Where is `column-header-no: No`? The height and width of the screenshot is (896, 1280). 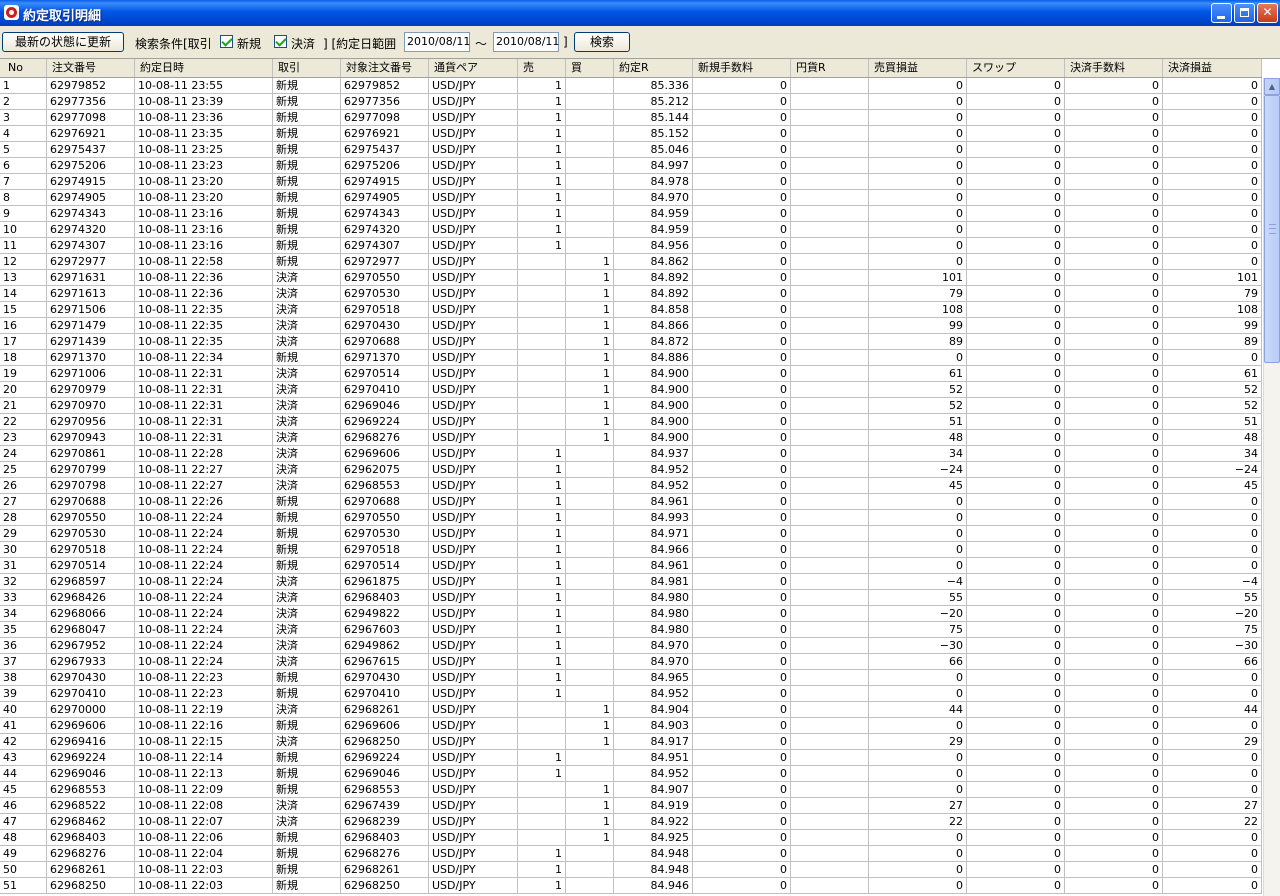
column-header-no: No is located at coordinates (23, 68).